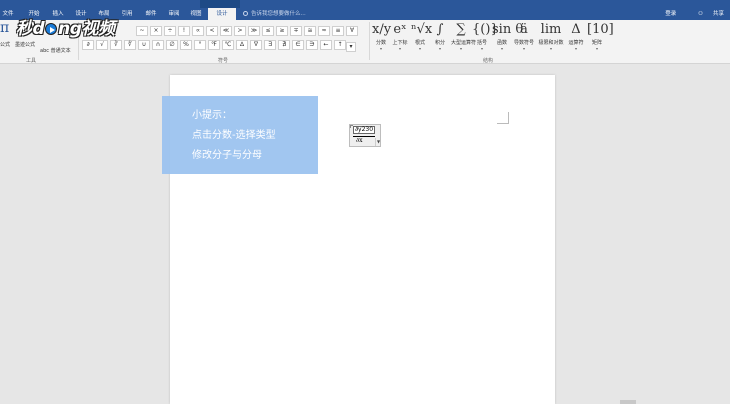 This screenshot has height=404, width=730. What do you see at coordinates (102, 45) in the screenshot?
I see `symbol-button: √` at bounding box center [102, 45].